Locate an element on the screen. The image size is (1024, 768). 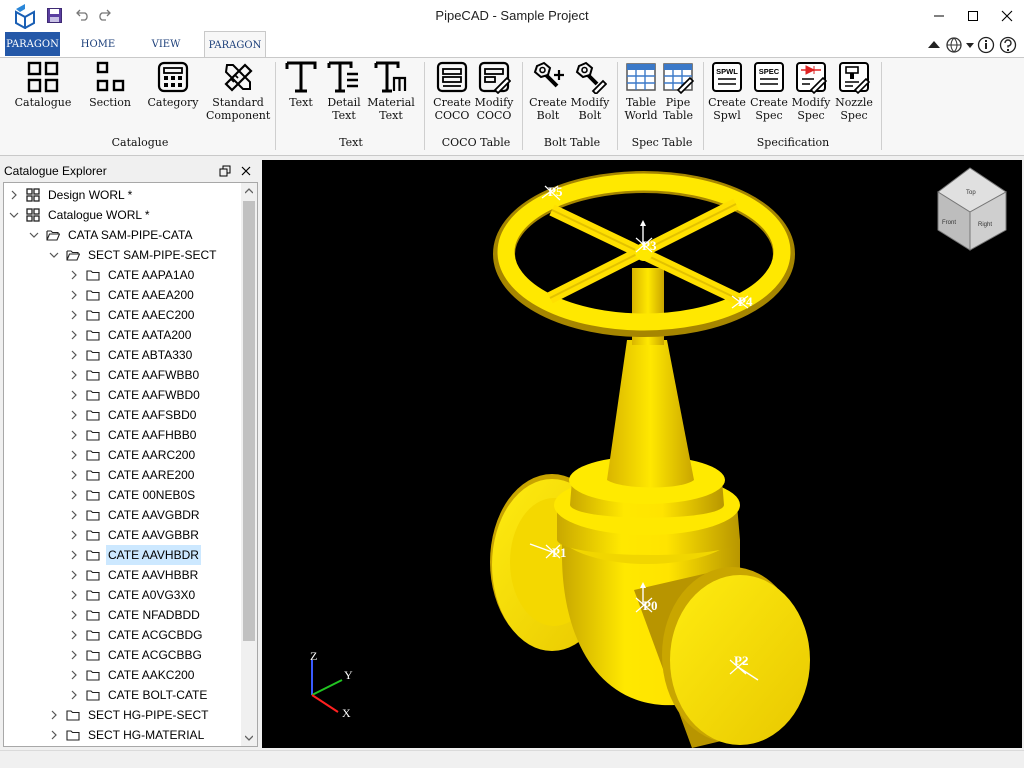
tree-node-sect: SECT HG-MATERIAL is located at coordinates (122, 735).